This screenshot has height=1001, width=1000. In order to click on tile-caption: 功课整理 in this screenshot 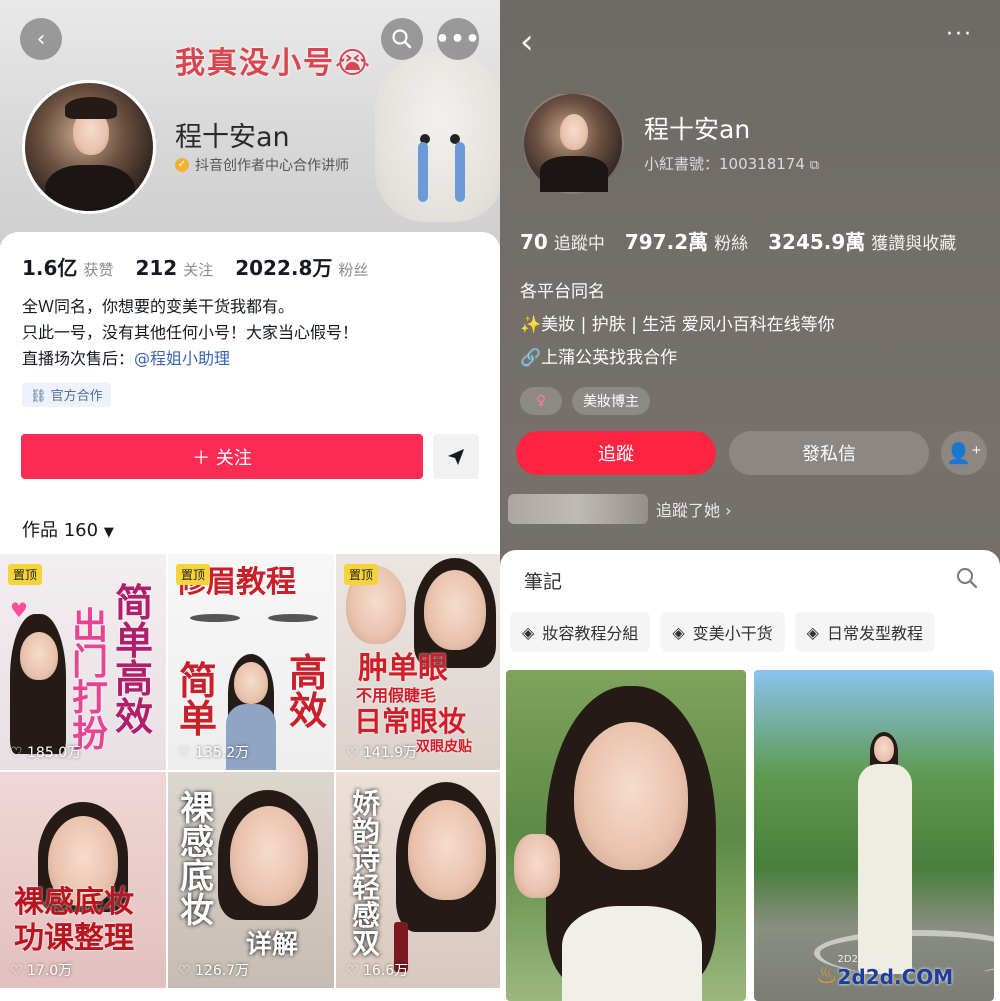, I will do `click(74, 938)`.